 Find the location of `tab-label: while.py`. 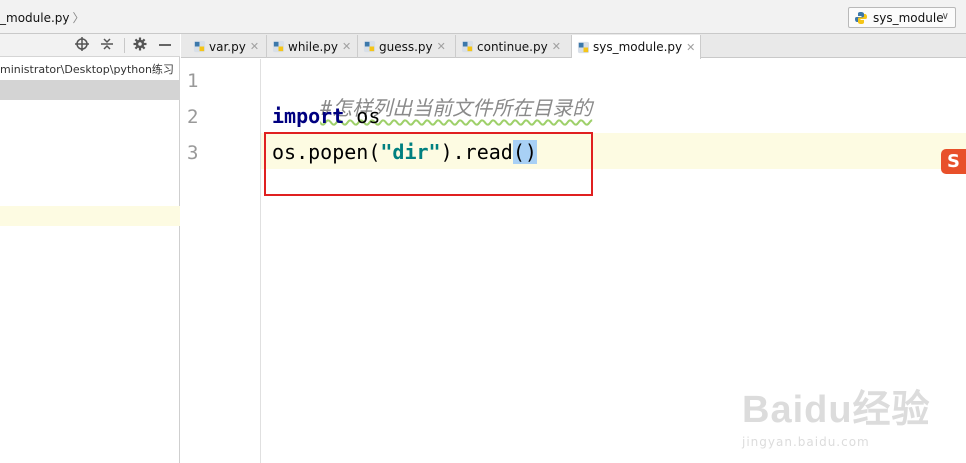

tab-label: while.py is located at coordinates (313, 46).